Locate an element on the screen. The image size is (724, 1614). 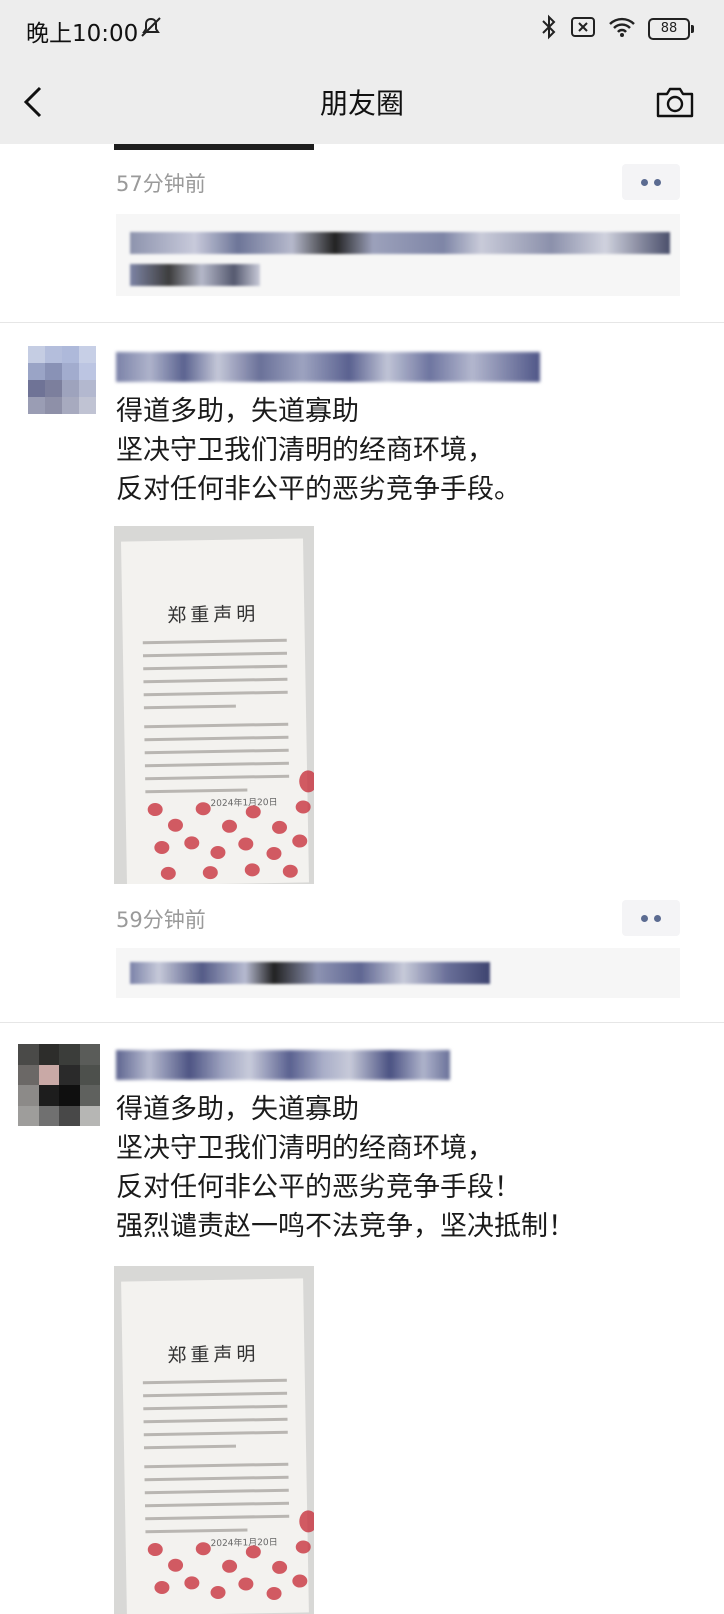
sim-off-icon is located at coordinates (583, 29).